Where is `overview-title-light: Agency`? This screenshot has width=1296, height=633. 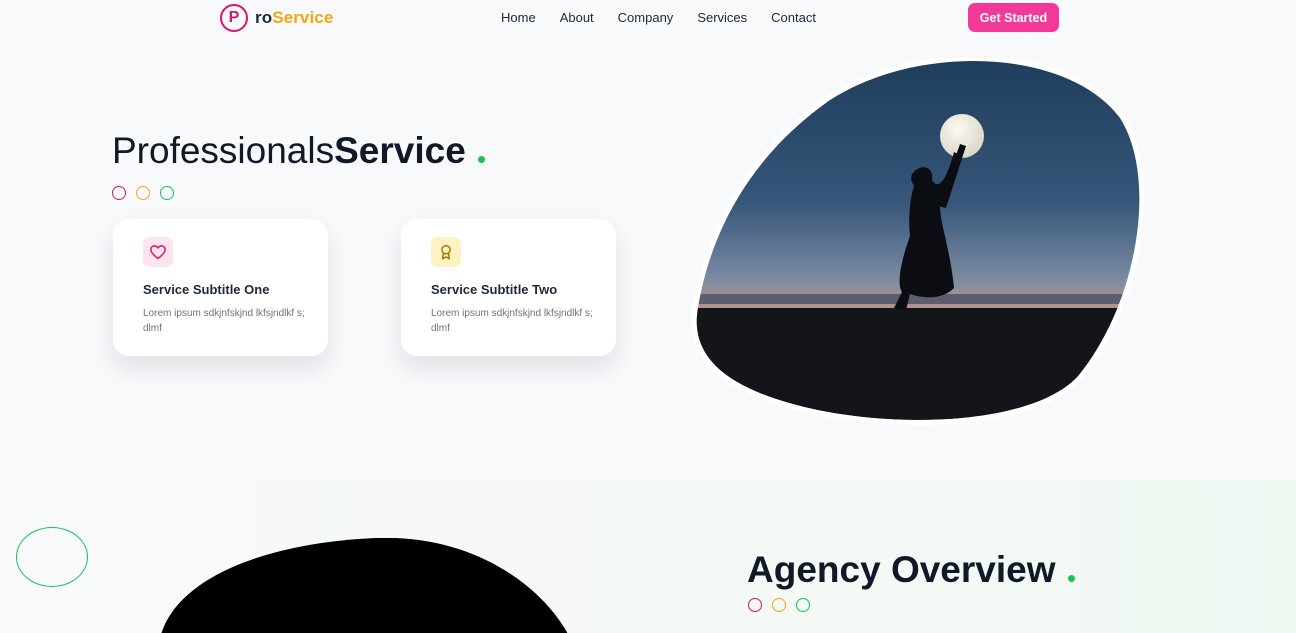 overview-title-light: Agency is located at coordinates (819, 569).